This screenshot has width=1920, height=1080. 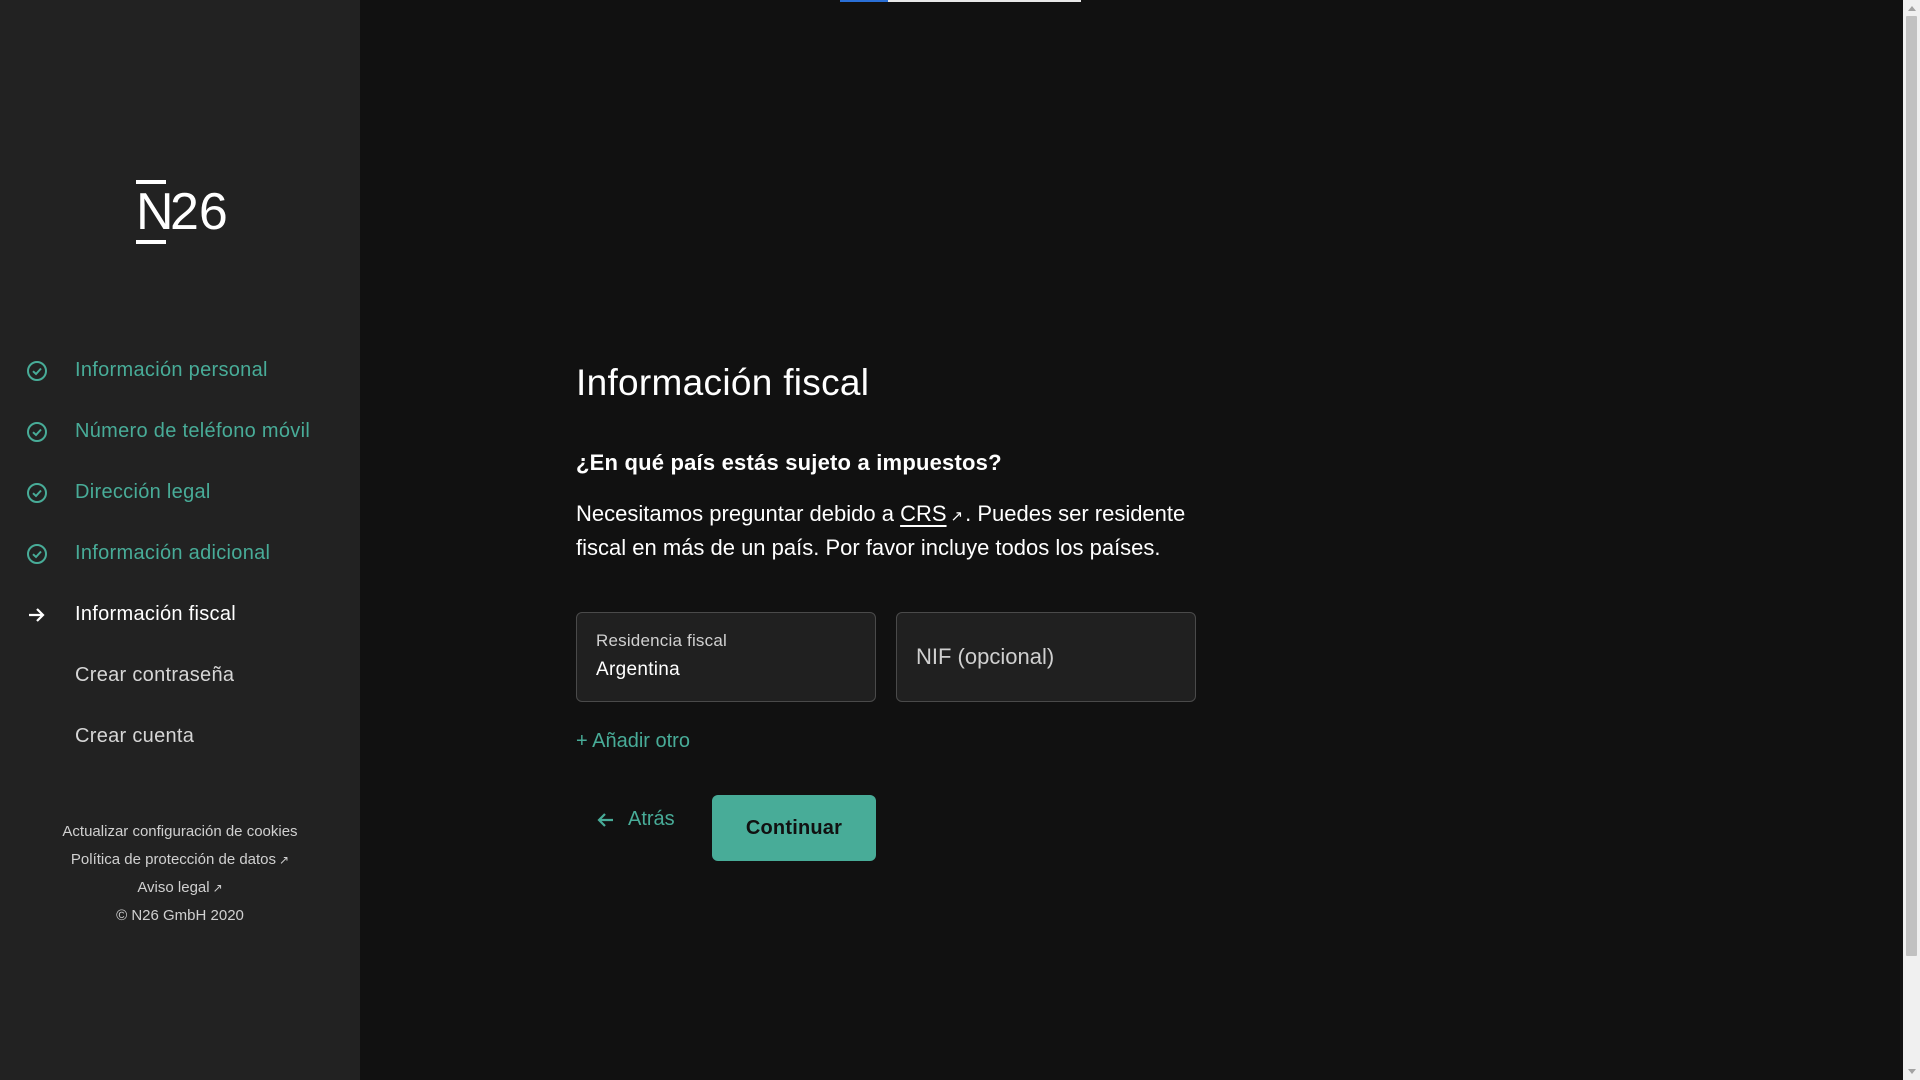 I want to click on step-label: Crear contraseña, so click(x=155, y=675).